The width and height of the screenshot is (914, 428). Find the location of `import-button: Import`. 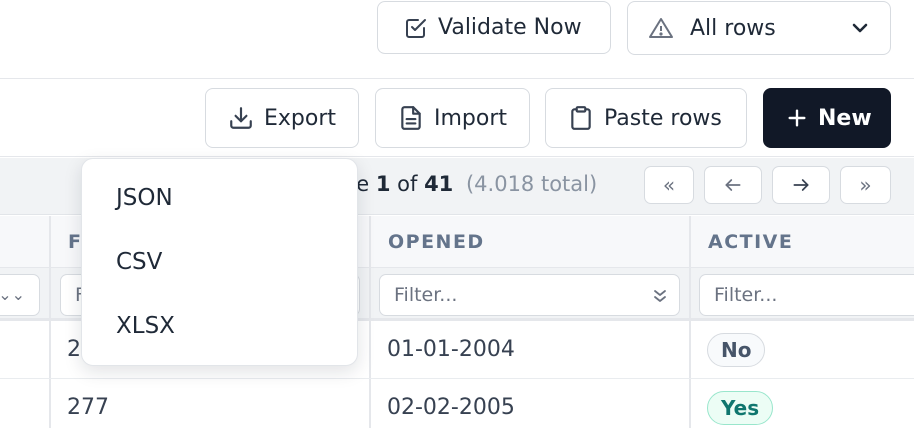

import-button: Import is located at coordinates (452, 118).